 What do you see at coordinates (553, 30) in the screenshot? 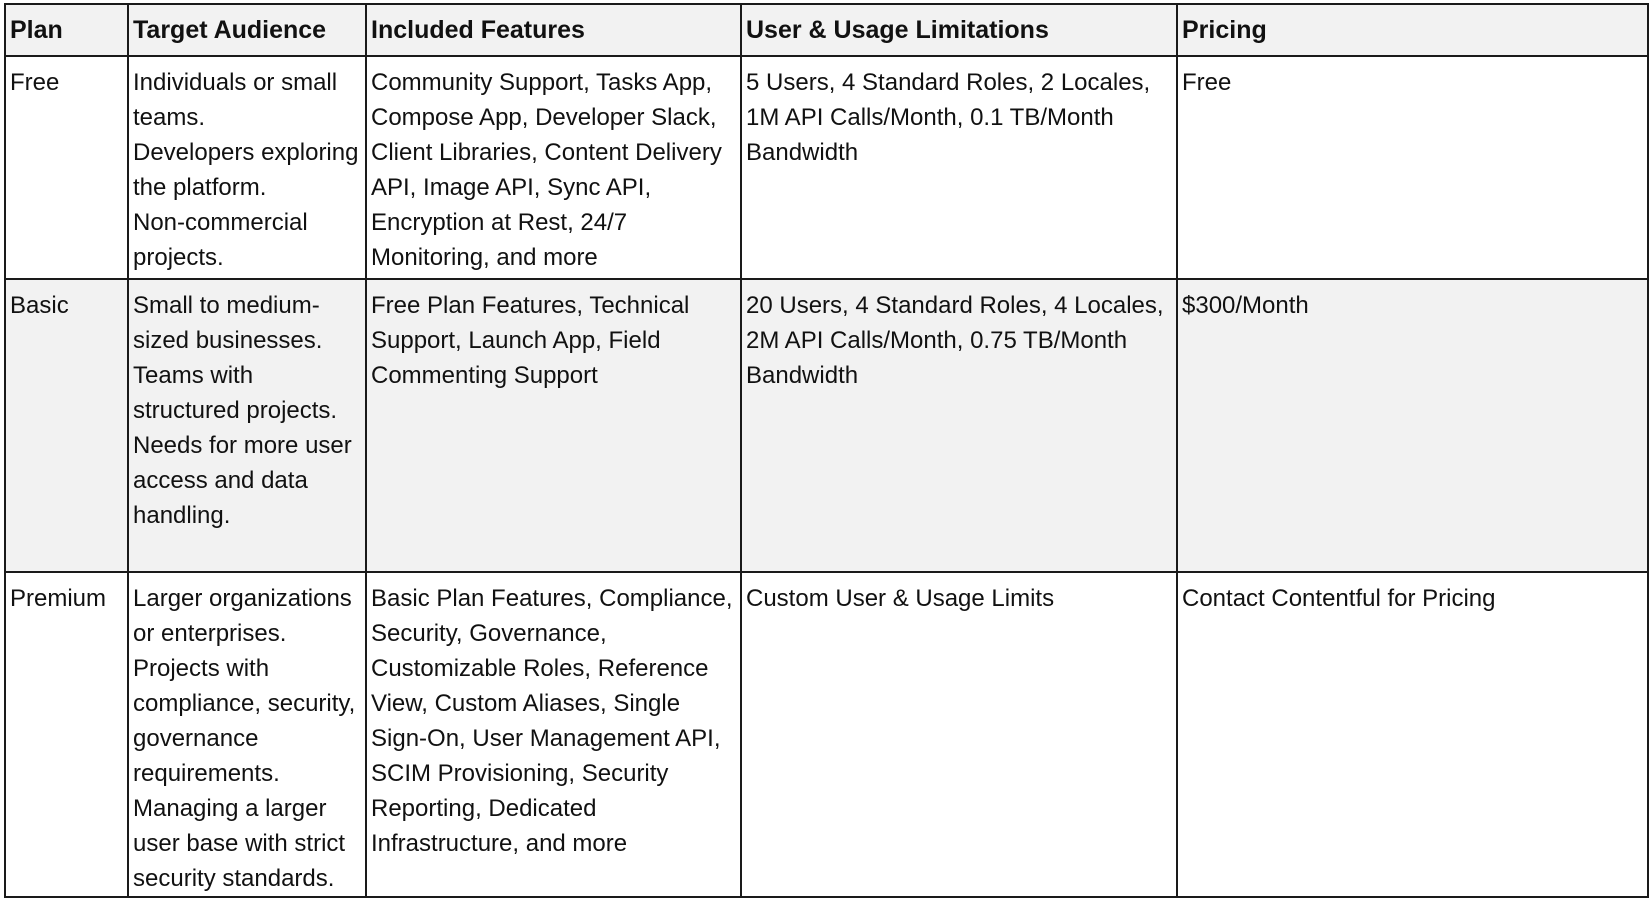
I see `header-included-features: Included Features` at bounding box center [553, 30].